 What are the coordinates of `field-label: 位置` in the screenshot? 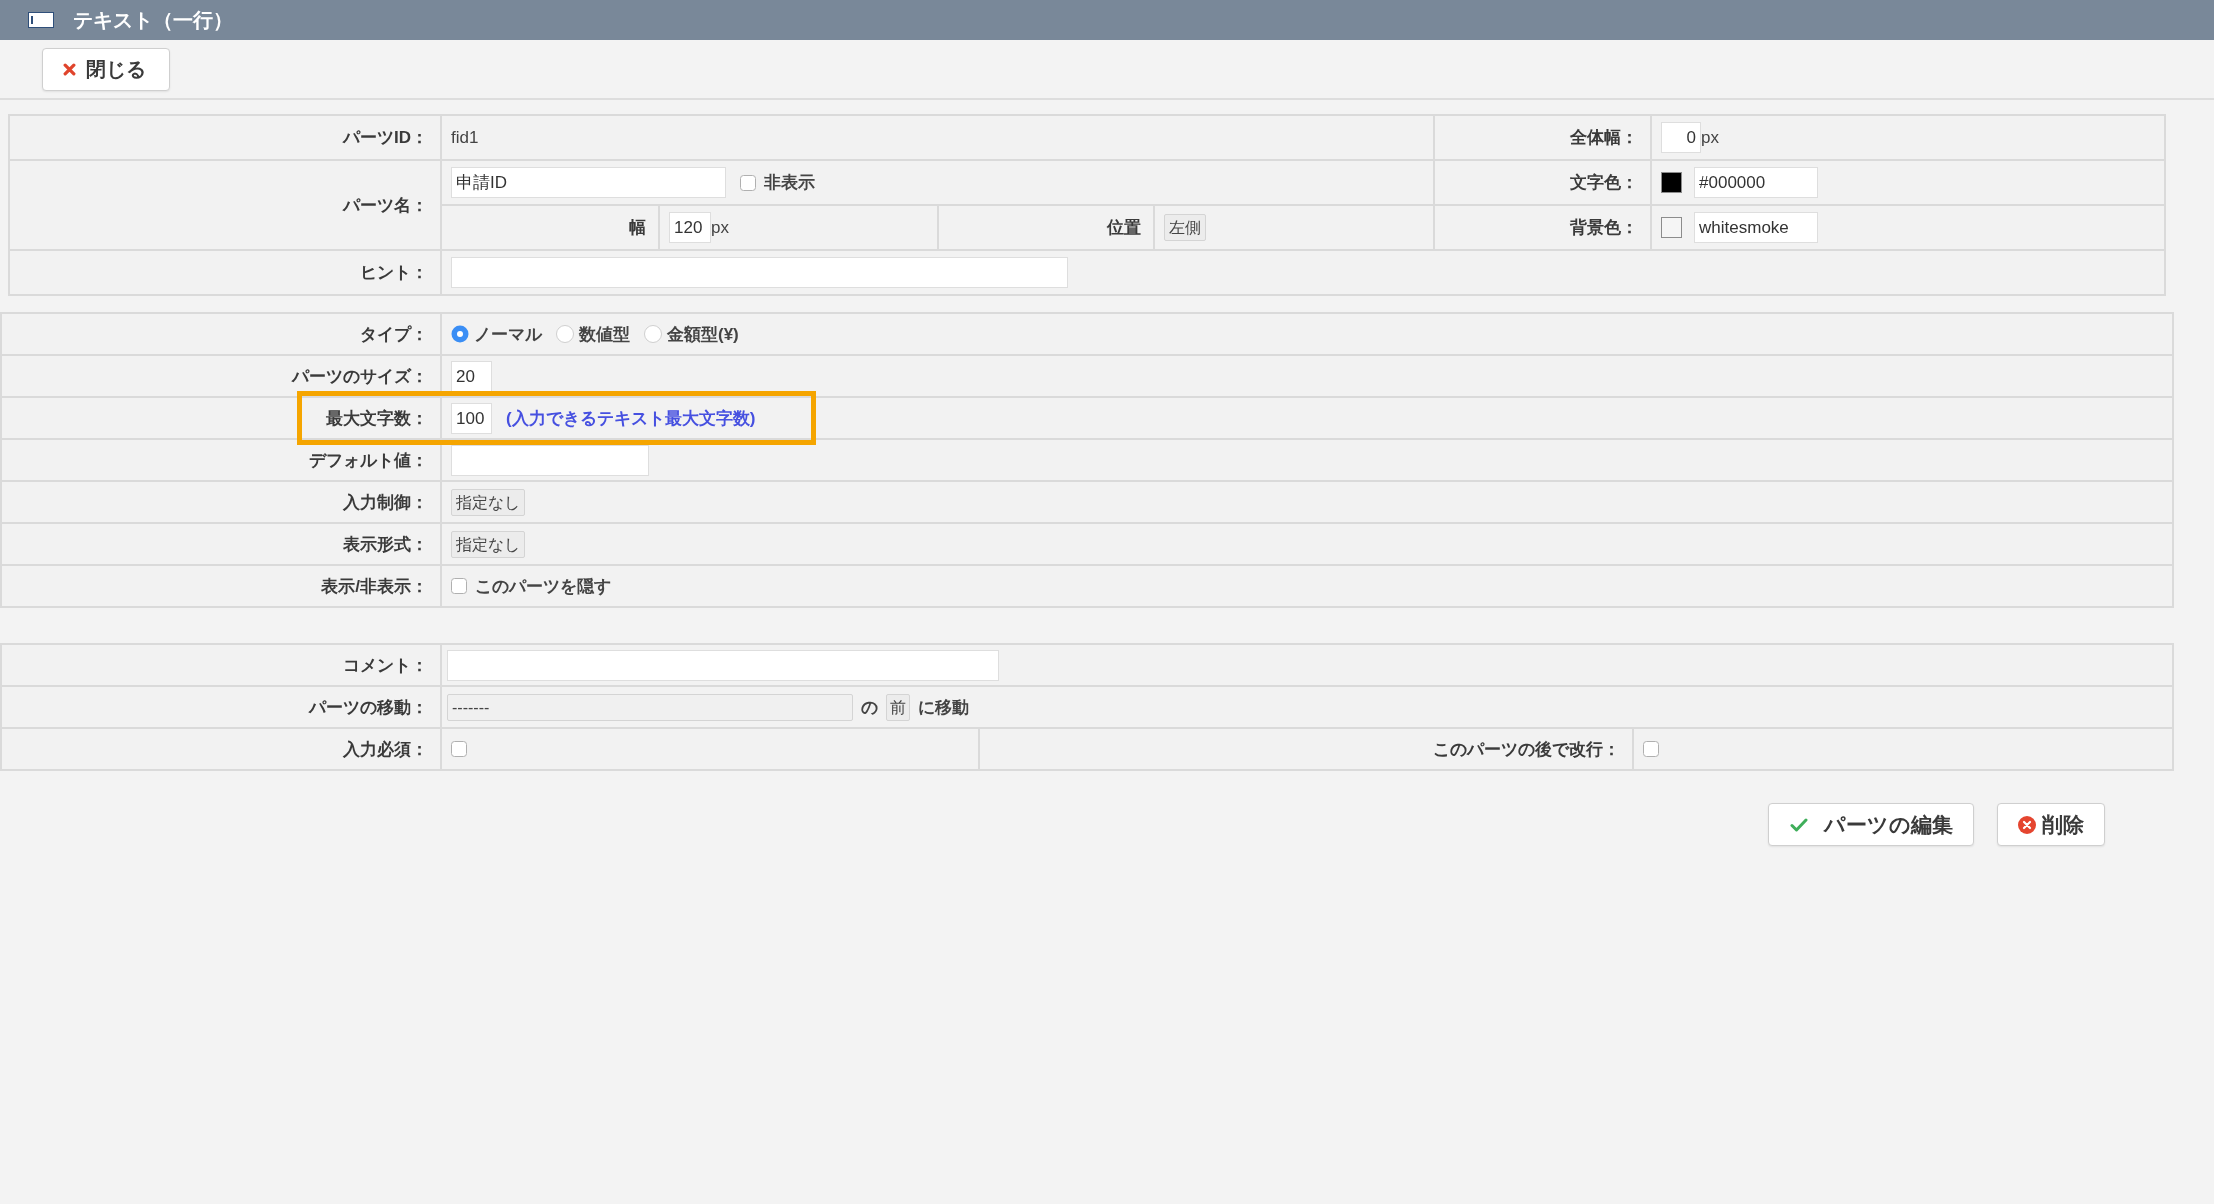 It's located at (1124, 227).